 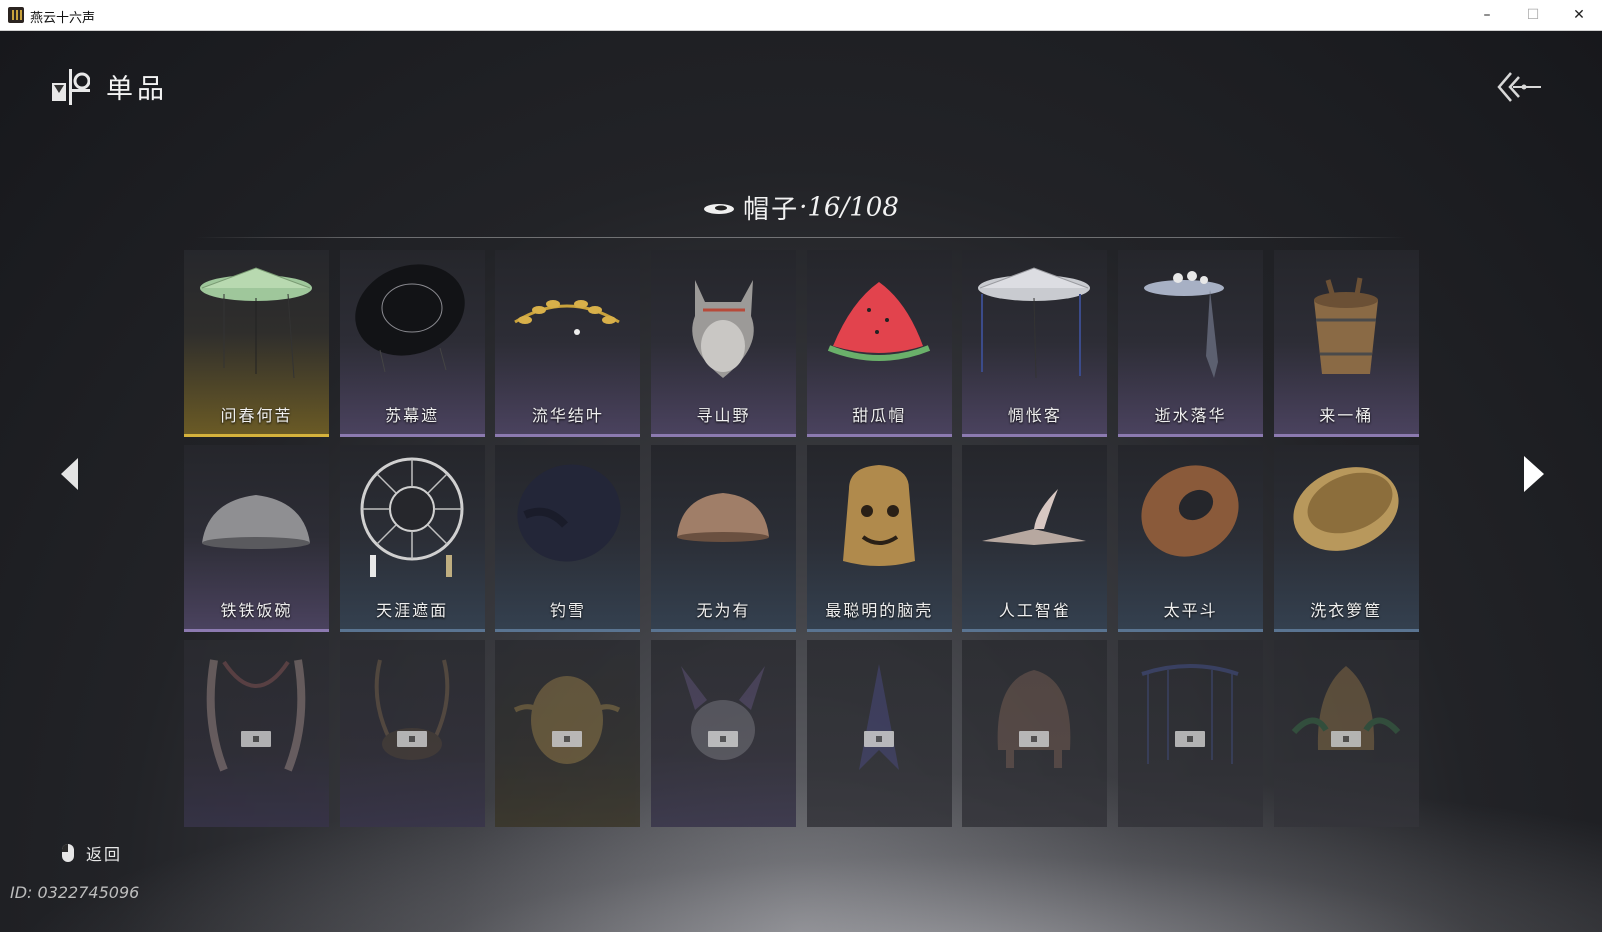 I want to click on window-title: 燕云十六声, so click(x=63, y=18).